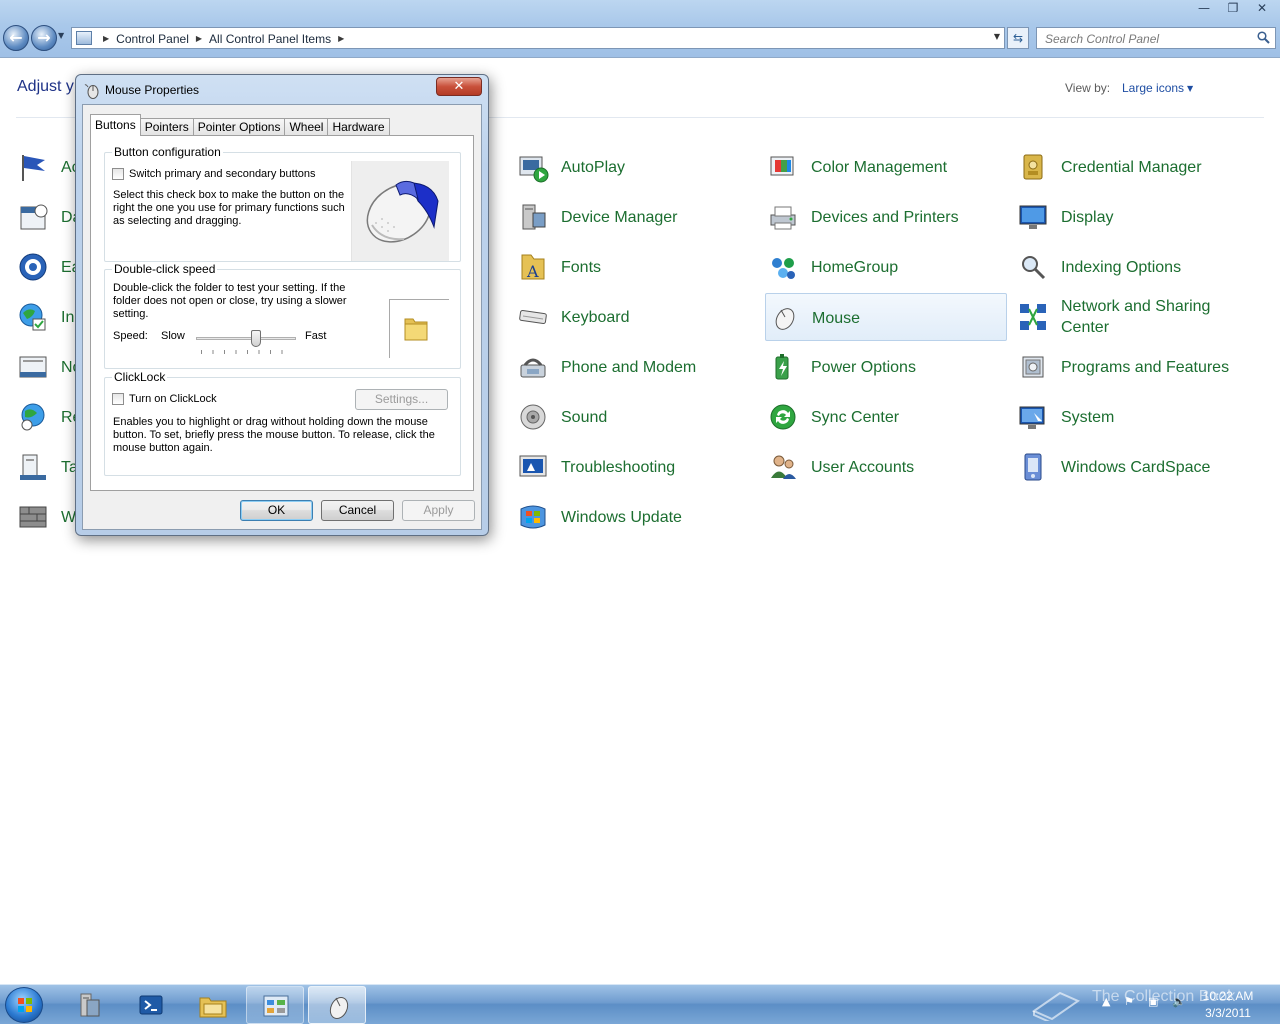 The width and height of the screenshot is (1280, 1024). Describe the element at coordinates (16, 38) in the screenshot. I see `back-button: ←` at that location.